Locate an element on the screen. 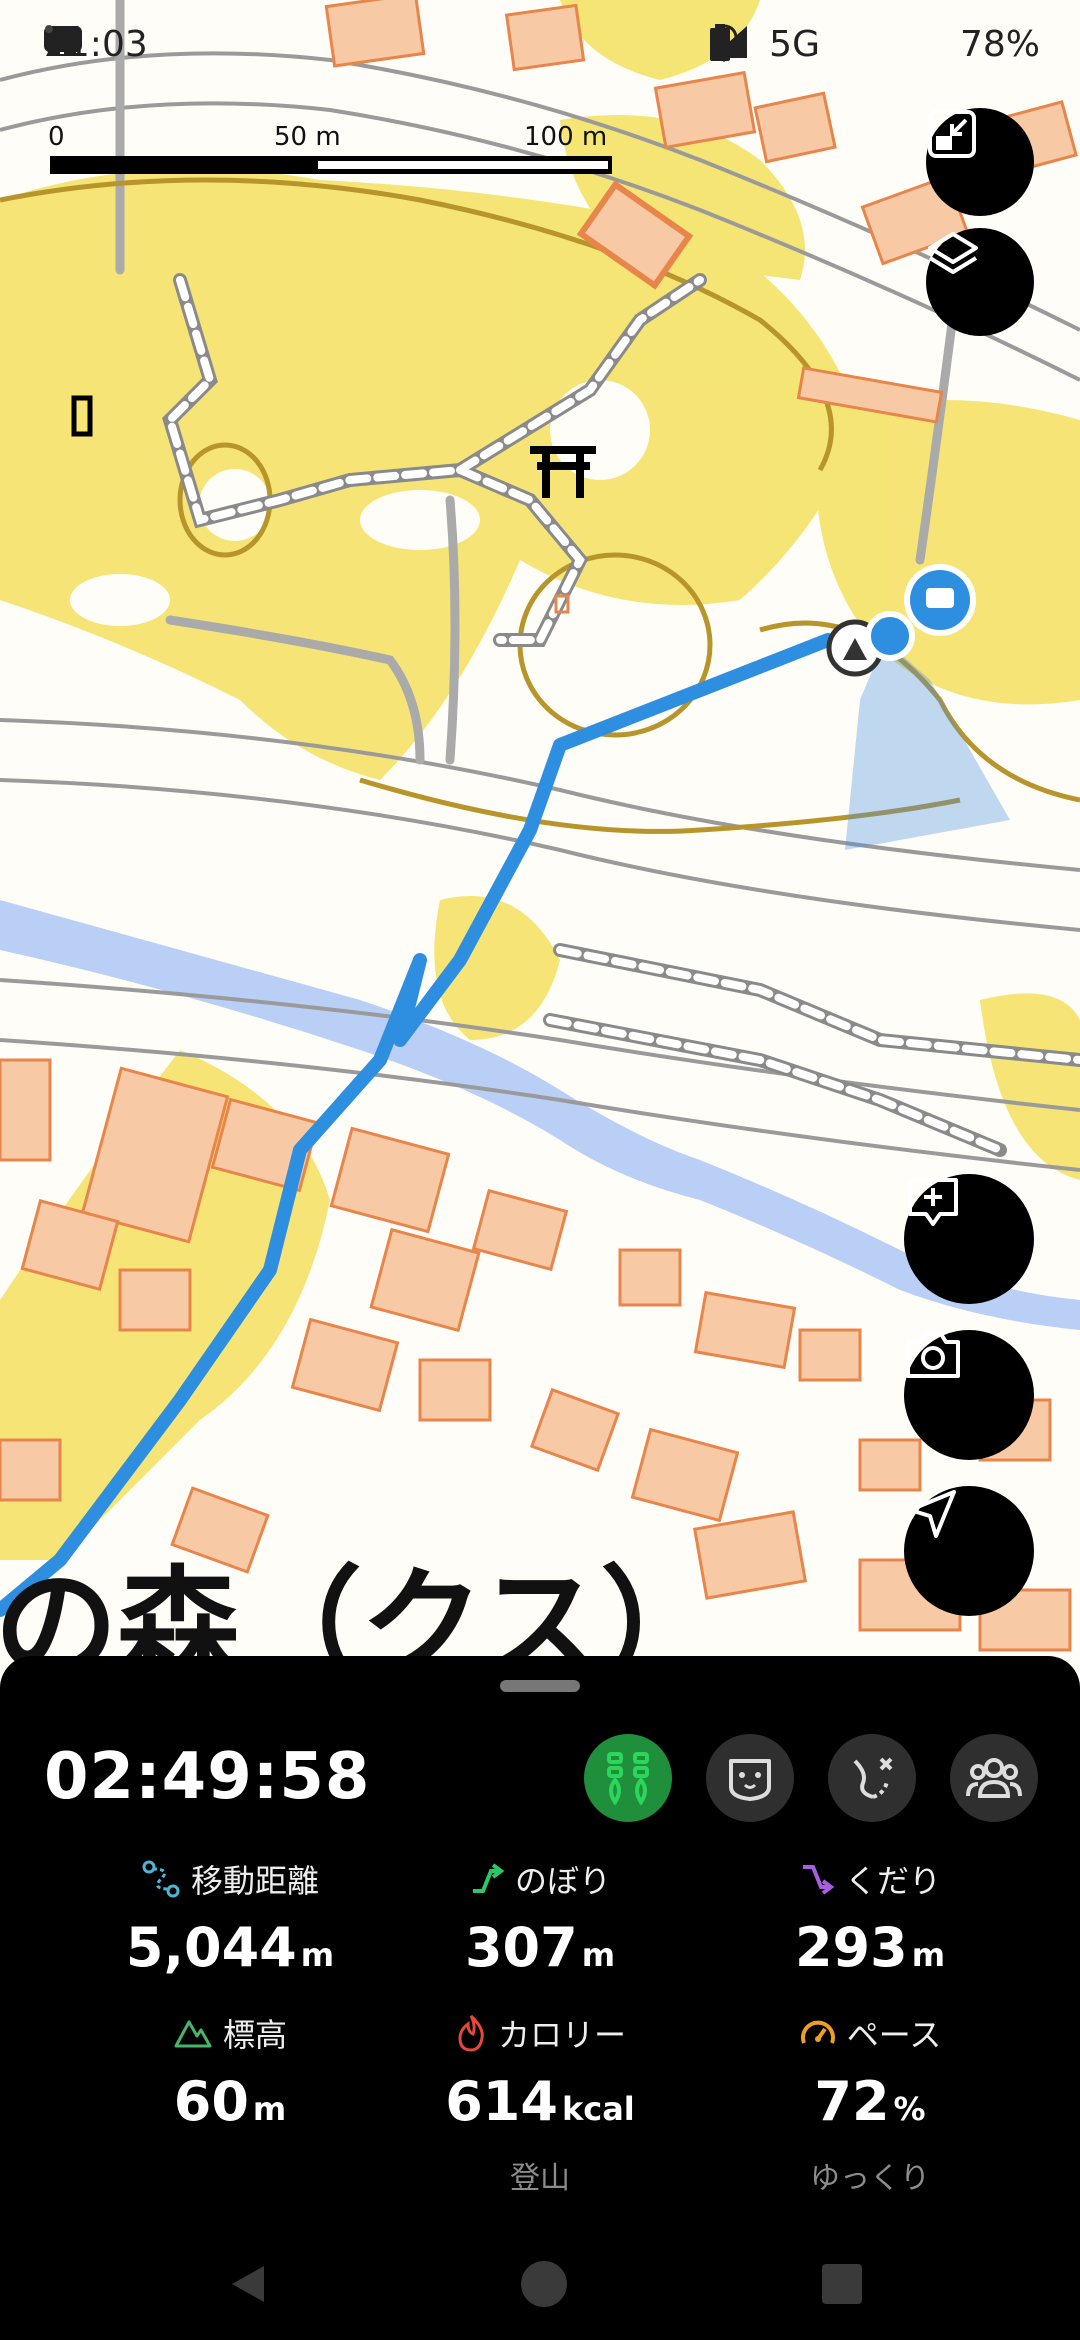 Image resolution: width=1080 pixels, height=2340 pixels. battery-icon is located at coordinates (825, 44).